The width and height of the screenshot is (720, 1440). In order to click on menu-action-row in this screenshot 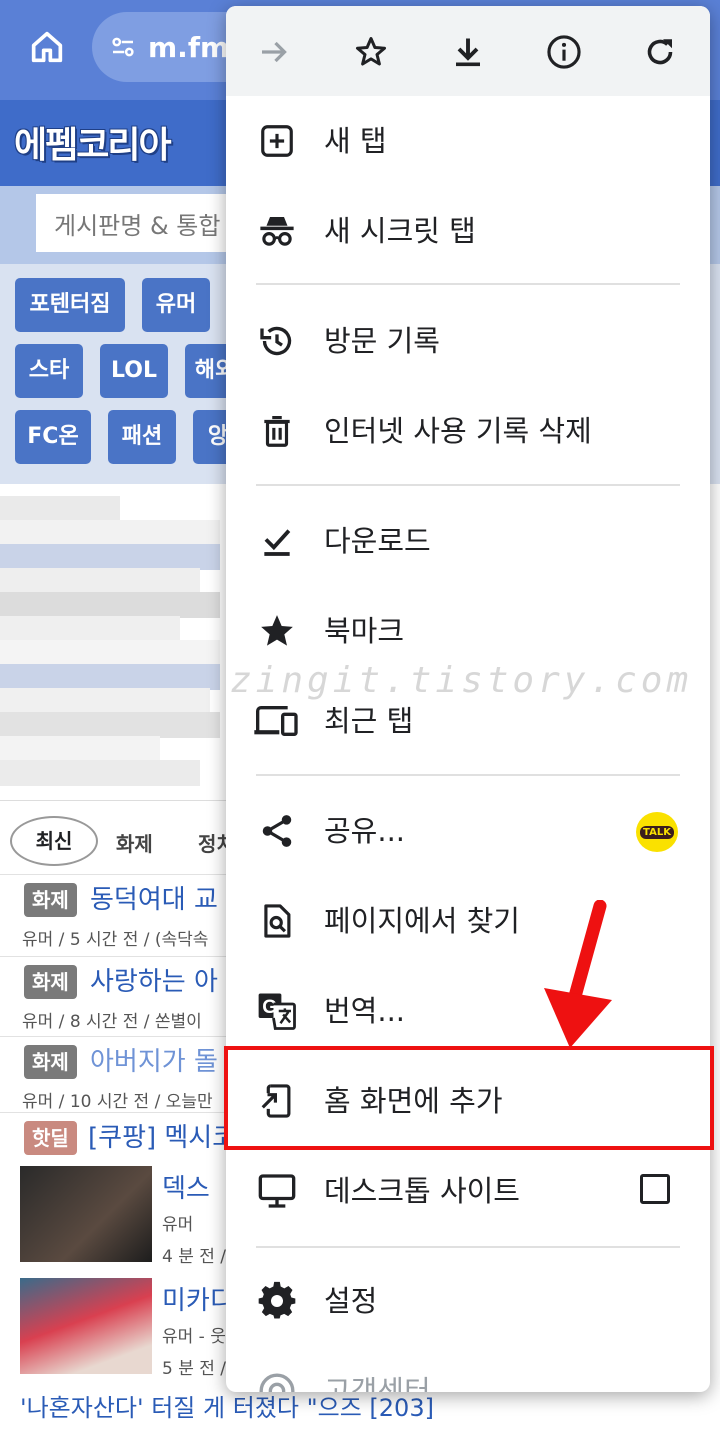, I will do `click(468, 51)`.